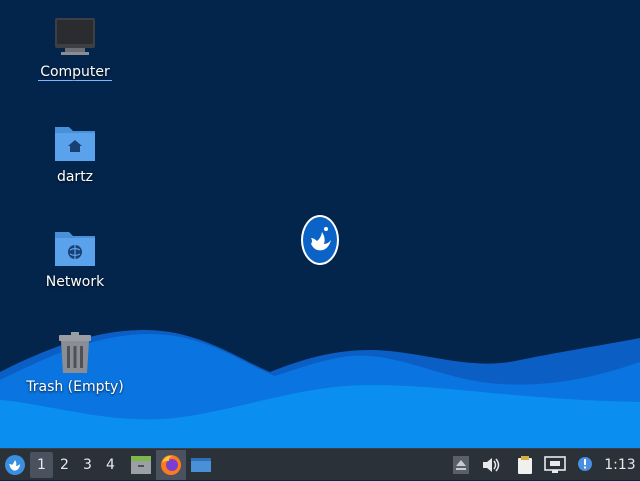 The image size is (640, 481). Describe the element at coordinates (320, 240) in the screenshot. I see `distro-logo-icon` at that location.